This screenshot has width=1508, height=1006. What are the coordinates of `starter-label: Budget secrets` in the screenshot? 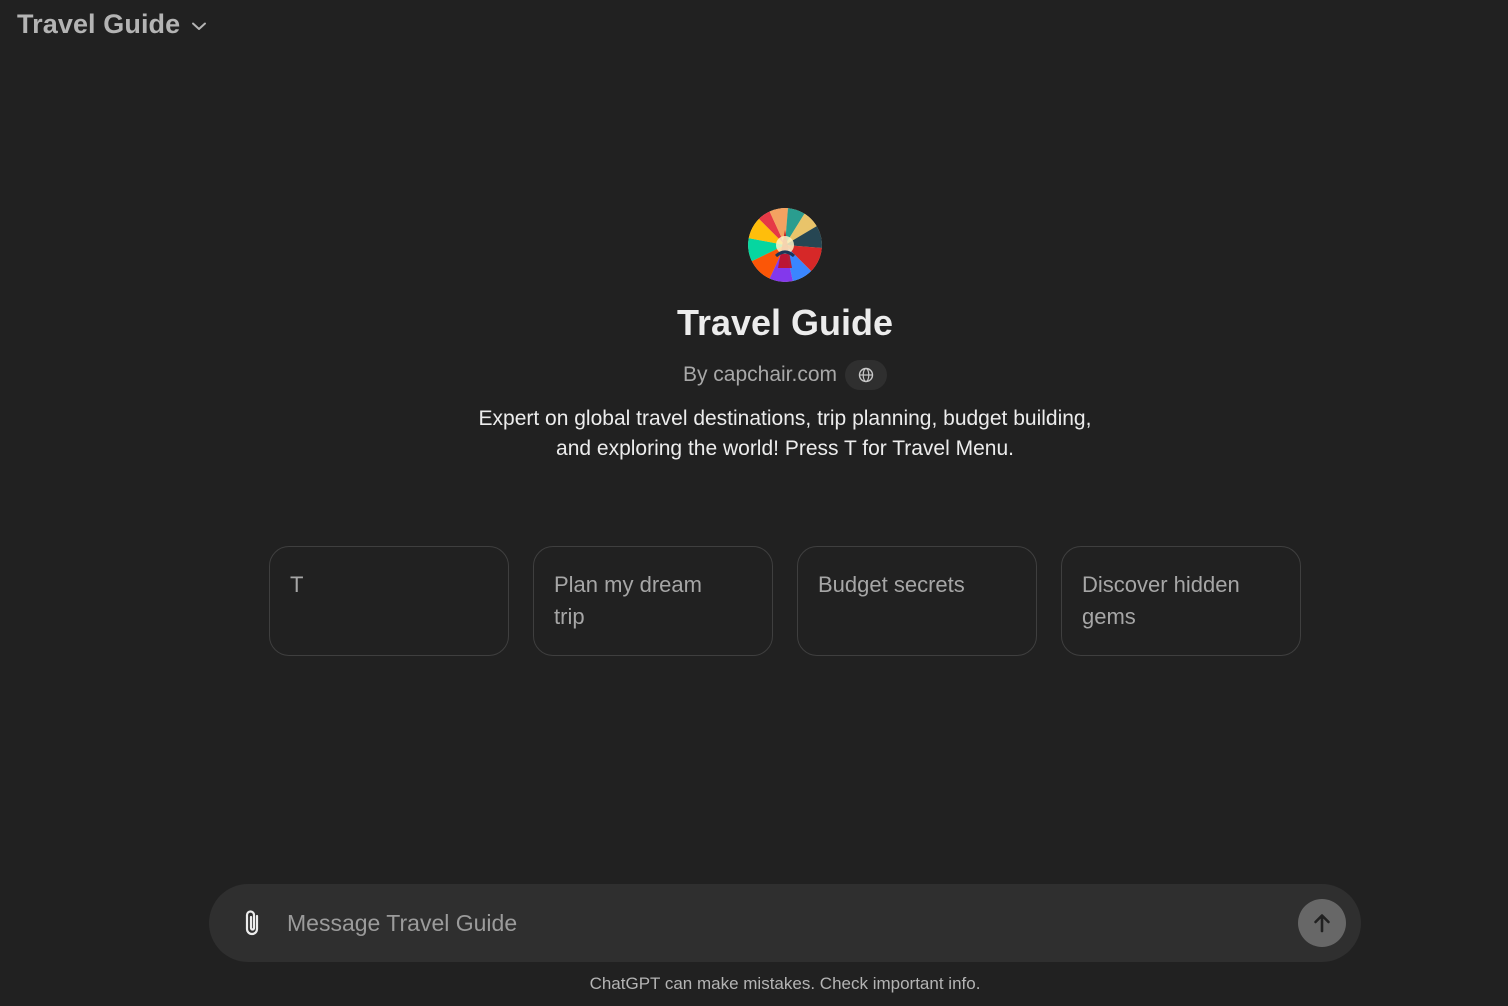 It's located at (891, 584).